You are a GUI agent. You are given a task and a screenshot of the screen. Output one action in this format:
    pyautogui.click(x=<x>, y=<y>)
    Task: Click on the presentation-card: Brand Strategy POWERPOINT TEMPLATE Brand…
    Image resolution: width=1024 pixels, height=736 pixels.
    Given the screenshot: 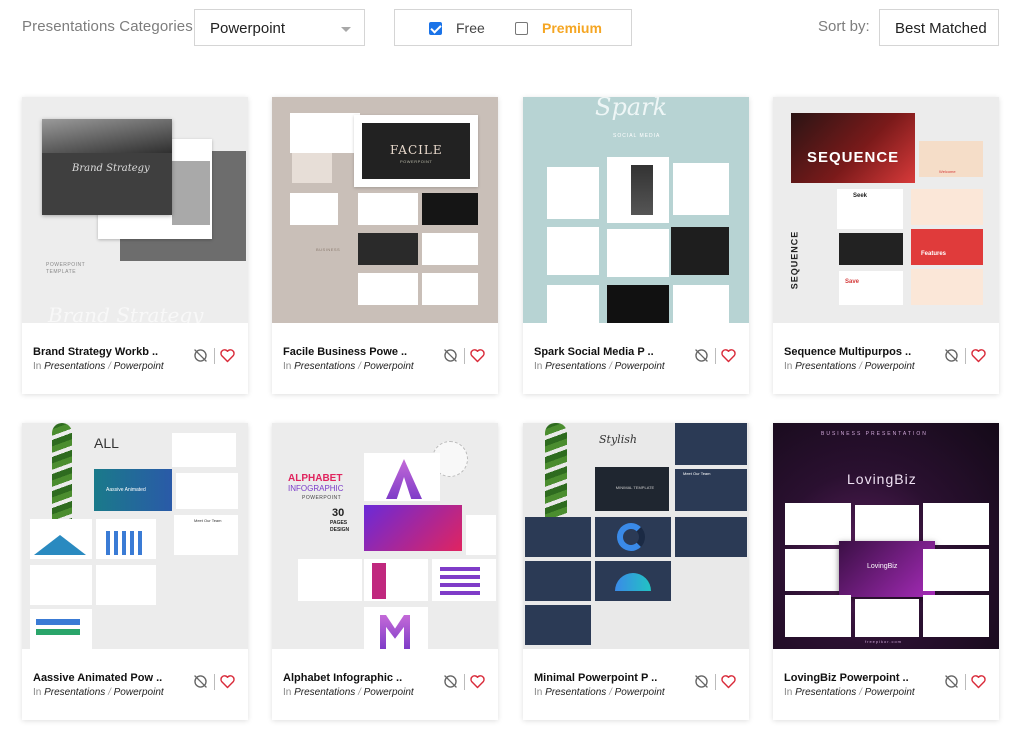 What is the action you would take?
    pyautogui.click(x=135, y=245)
    